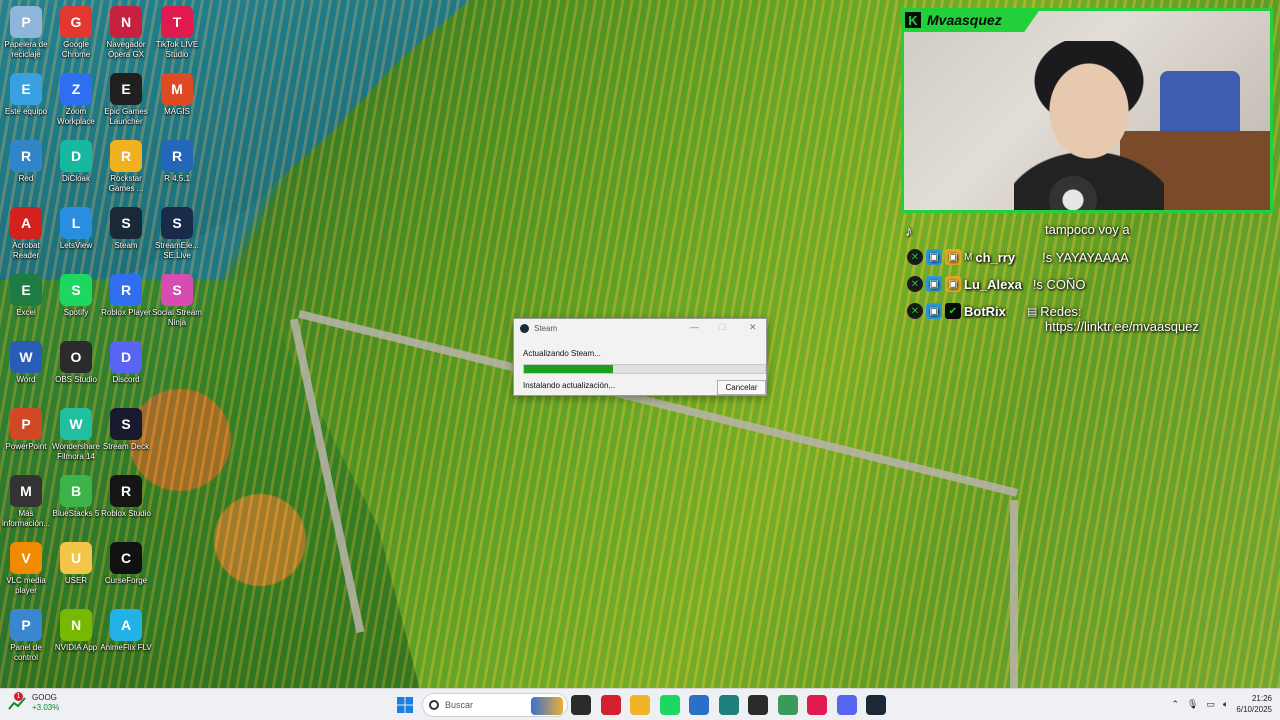 Image resolution: width=1280 pixels, height=720 pixels. What do you see at coordinates (76, 491) in the screenshot?
I see `bluestacks-icon: B` at bounding box center [76, 491].